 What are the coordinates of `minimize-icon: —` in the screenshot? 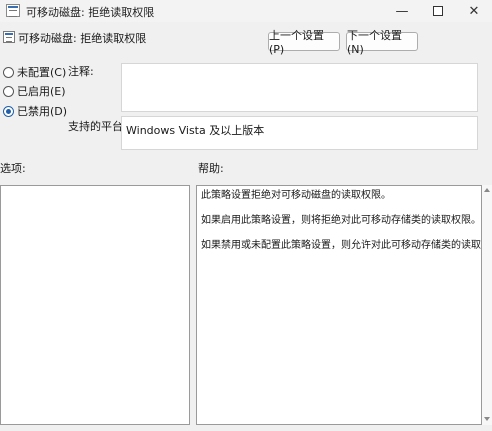 It's located at (402, 11).